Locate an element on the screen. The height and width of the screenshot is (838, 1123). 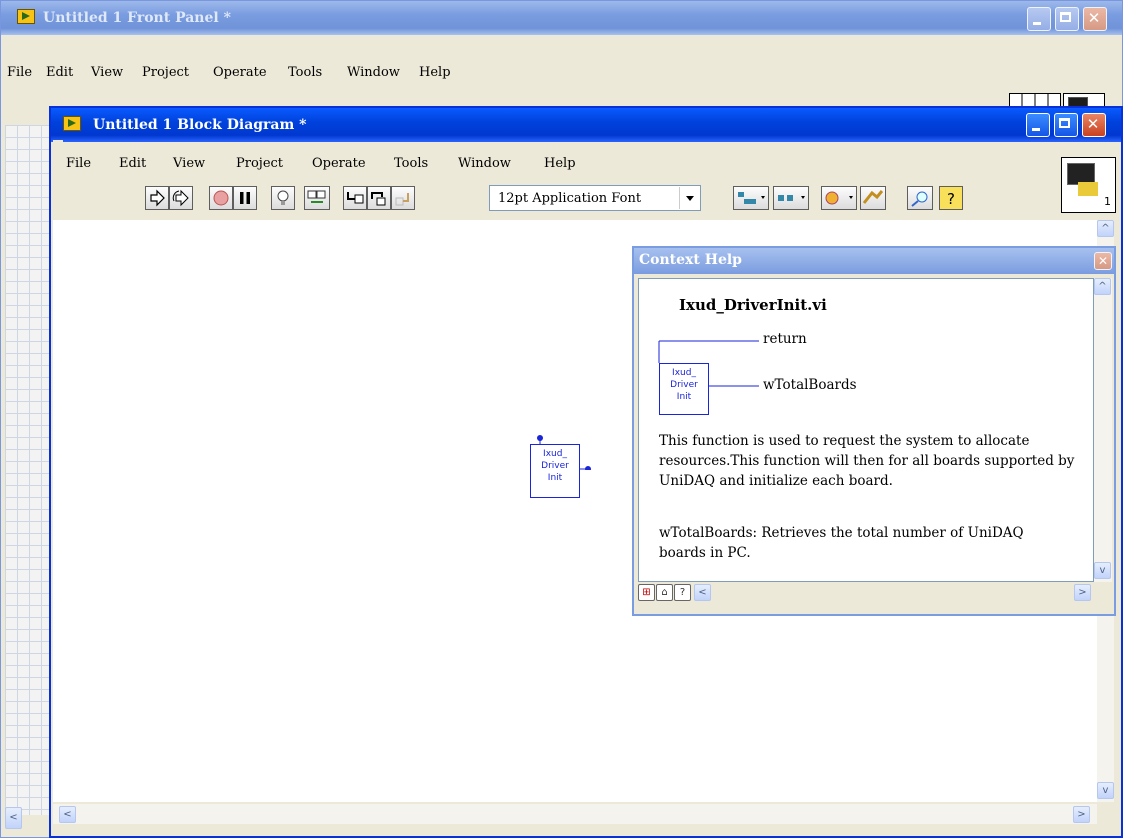
step-over-icon is located at coordinates (378, 199).